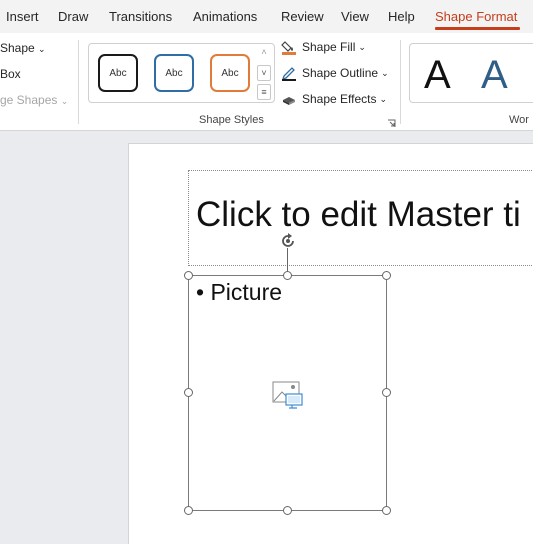 This screenshot has width=533, height=544. What do you see at coordinates (118, 73) in the screenshot?
I see `style-preset-black: Abc` at bounding box center [118, 73].